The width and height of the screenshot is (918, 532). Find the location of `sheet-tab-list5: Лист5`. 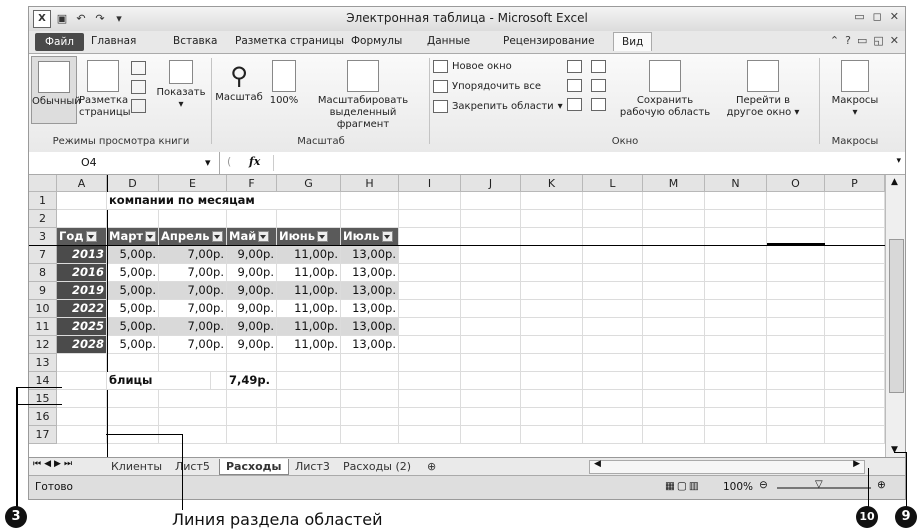

sheet-tab-list5: Лист5 is located at coordinates (192, 466).